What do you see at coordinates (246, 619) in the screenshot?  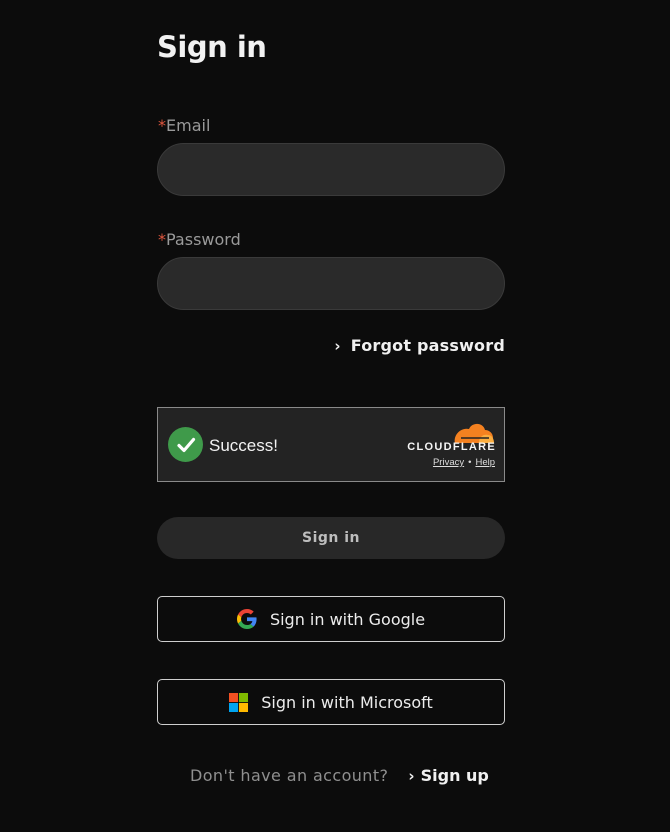 I see `google-icon` at bounding box center [246, 619].